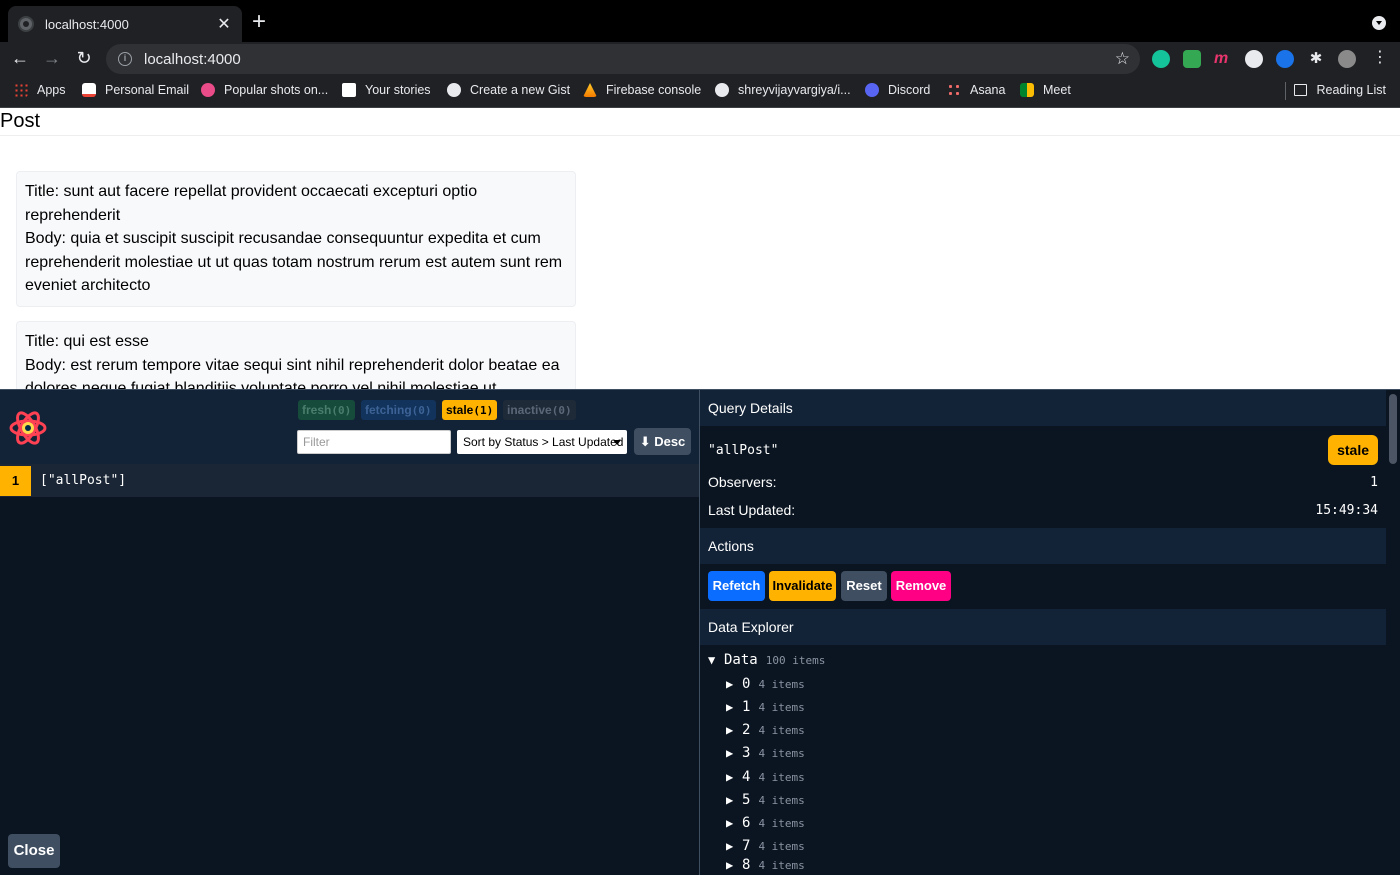  I want to click on bookmark-label: Meet, so click(1057, 90).